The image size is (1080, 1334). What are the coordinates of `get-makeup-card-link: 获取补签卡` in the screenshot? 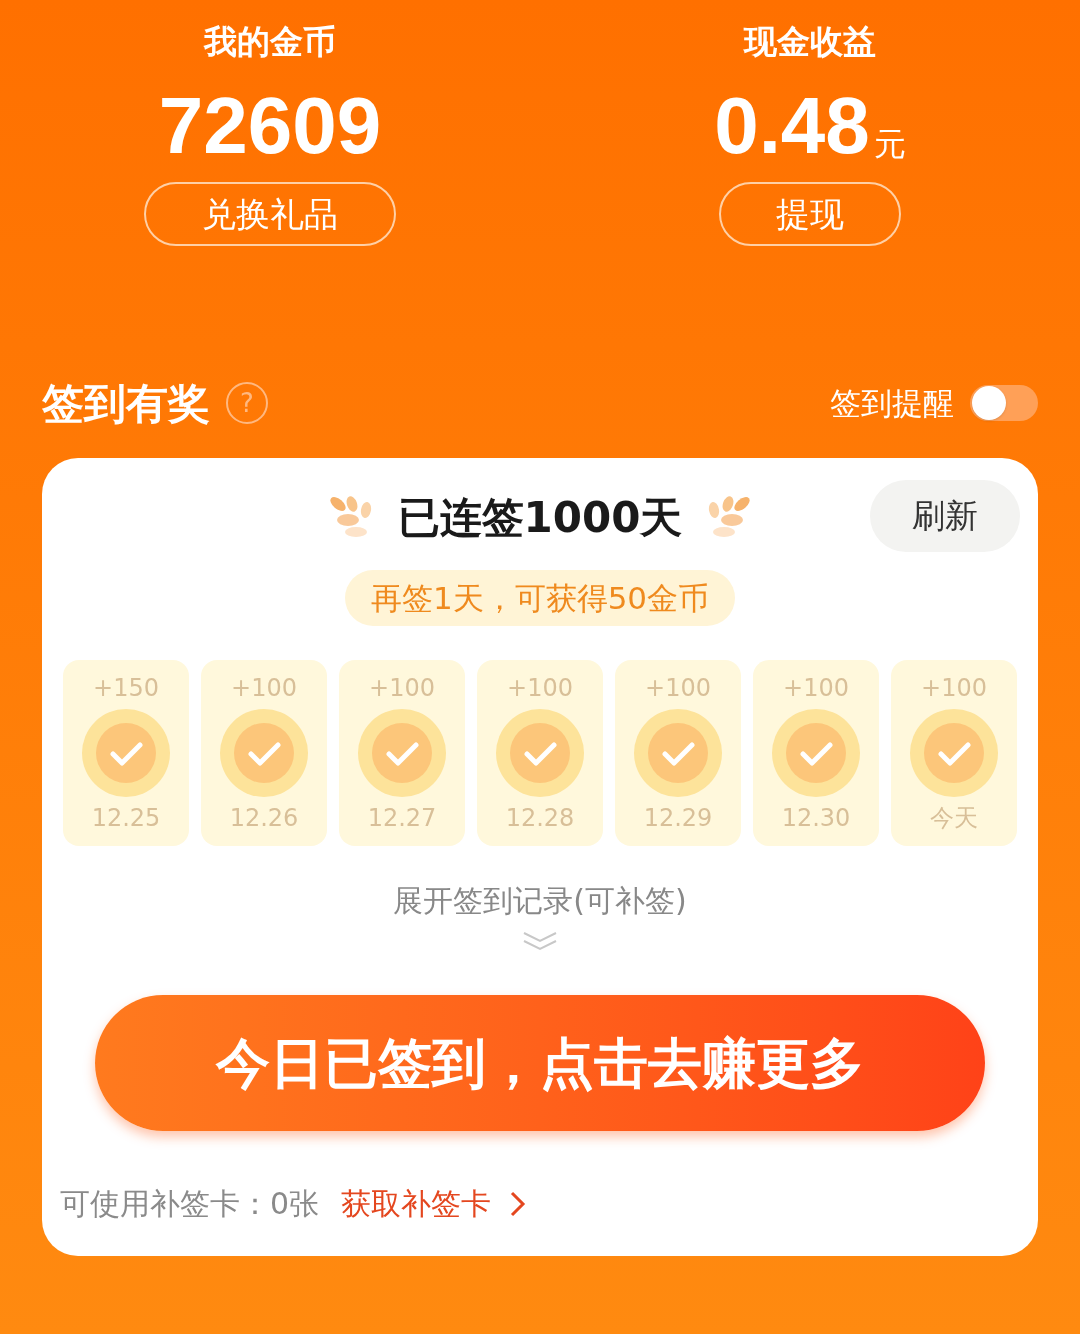 It's located at (416, 1203).